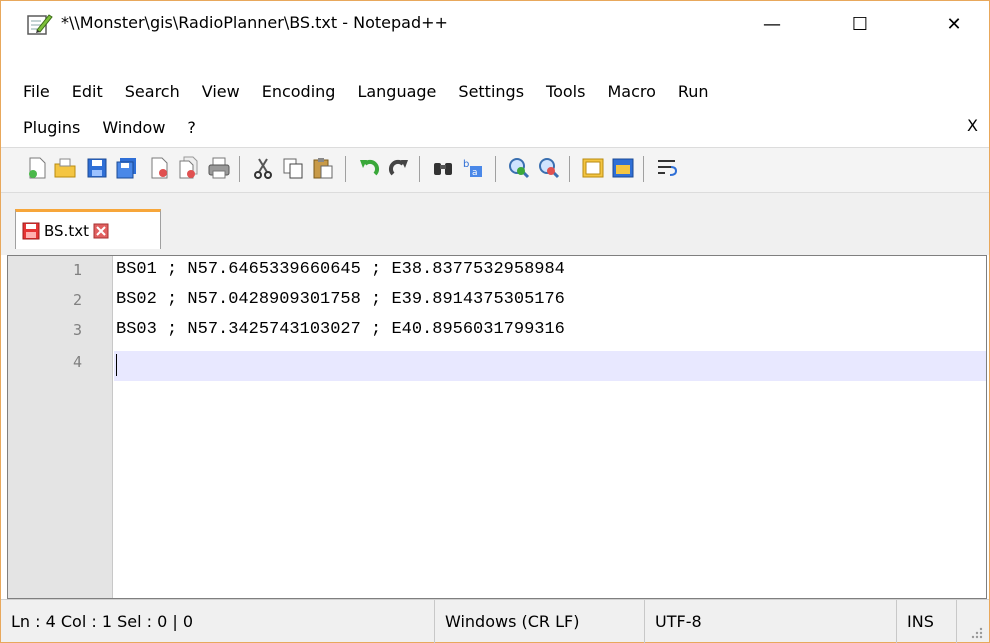 The height and width of the screenshot is (643, 990). I want to click on undo-icon, so click(369, 168).